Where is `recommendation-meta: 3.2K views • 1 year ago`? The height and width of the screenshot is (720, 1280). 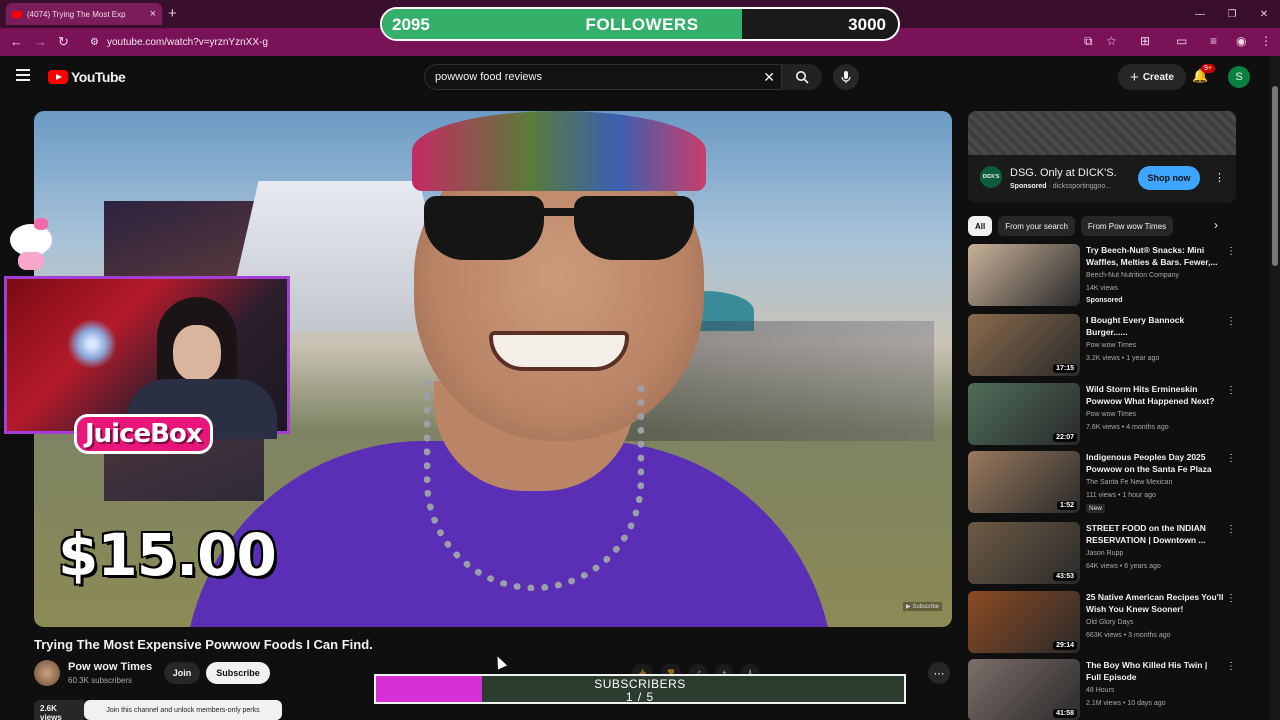
recommendation-meta: 3.2K views • 1 year ago is located at coordinates (1123, 358).